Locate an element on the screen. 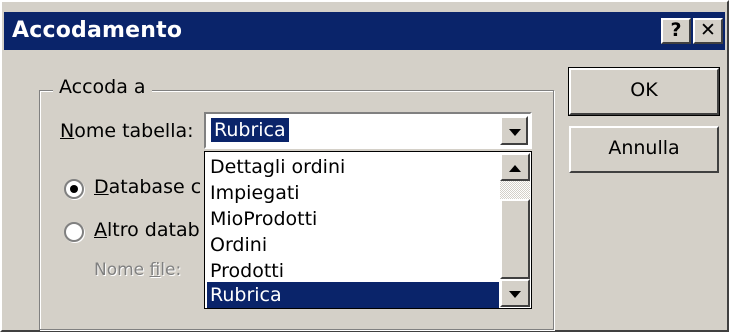  list-item: Ordini is located at coordinates (353, 245).